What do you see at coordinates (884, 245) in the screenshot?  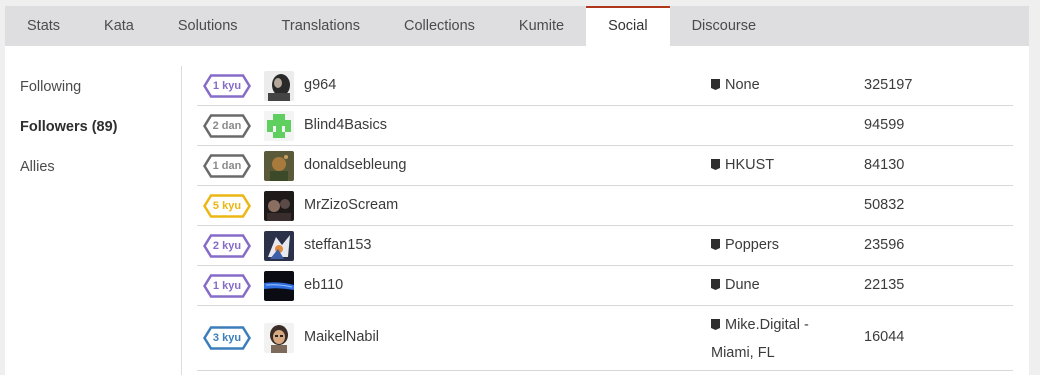 I see `honor-value: 23596` at bounding box center [884, 245].